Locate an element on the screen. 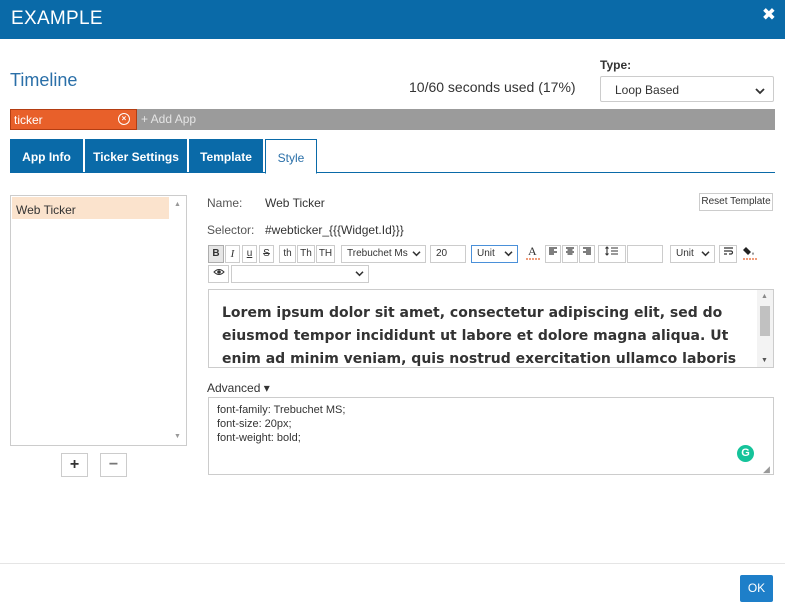  remove-widget-button: − is located at coordinates (113, 465).